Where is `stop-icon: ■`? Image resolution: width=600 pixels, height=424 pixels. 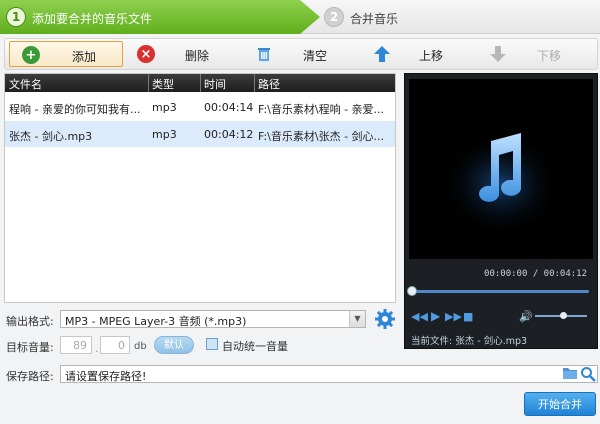
stop-icon: ■ is located at coordinates (468, 316).